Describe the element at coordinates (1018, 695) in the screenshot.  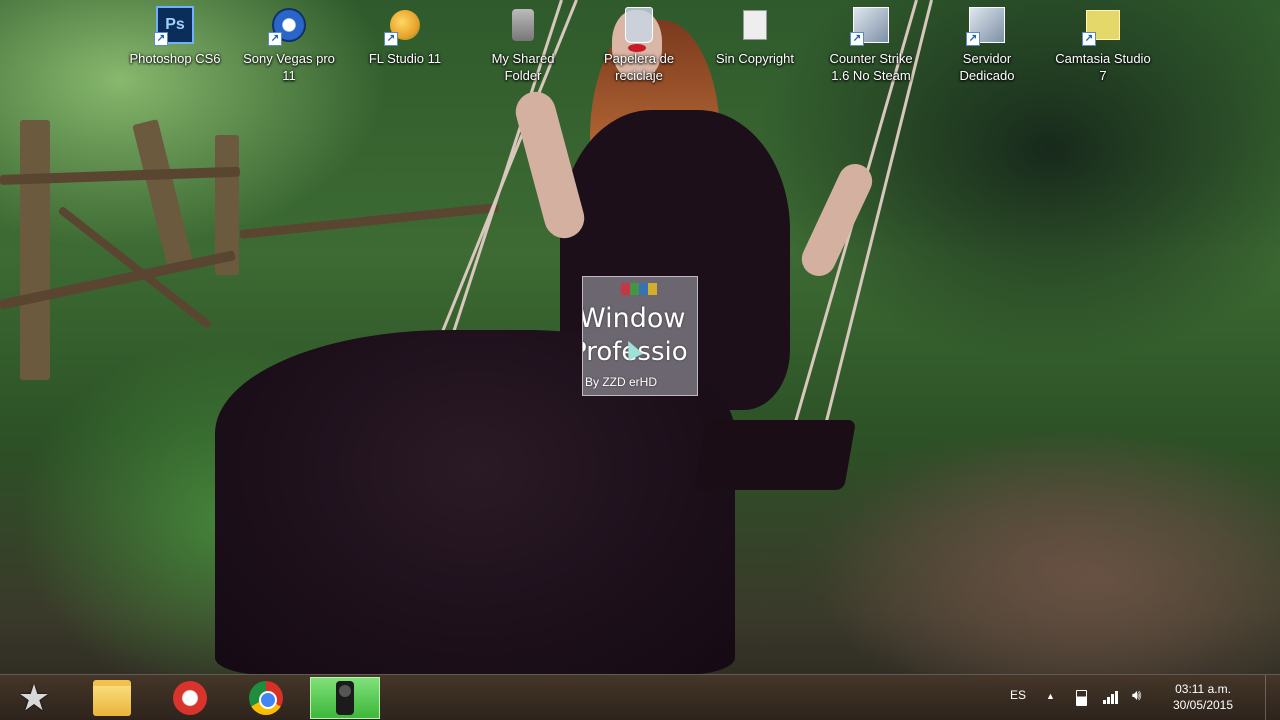
I see `language-indicator: ES` at that location.